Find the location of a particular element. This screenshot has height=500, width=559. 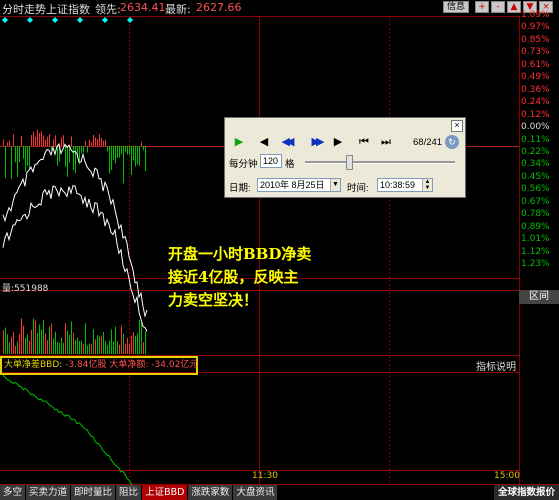

latest-label: 最新: is located at coordinates (178, 9).